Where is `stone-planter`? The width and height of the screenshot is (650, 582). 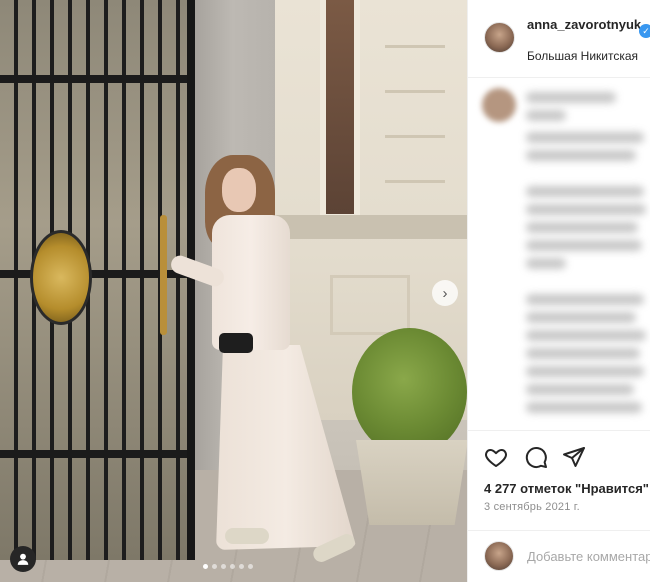
stone-planter is located at coordinates (411, 482).